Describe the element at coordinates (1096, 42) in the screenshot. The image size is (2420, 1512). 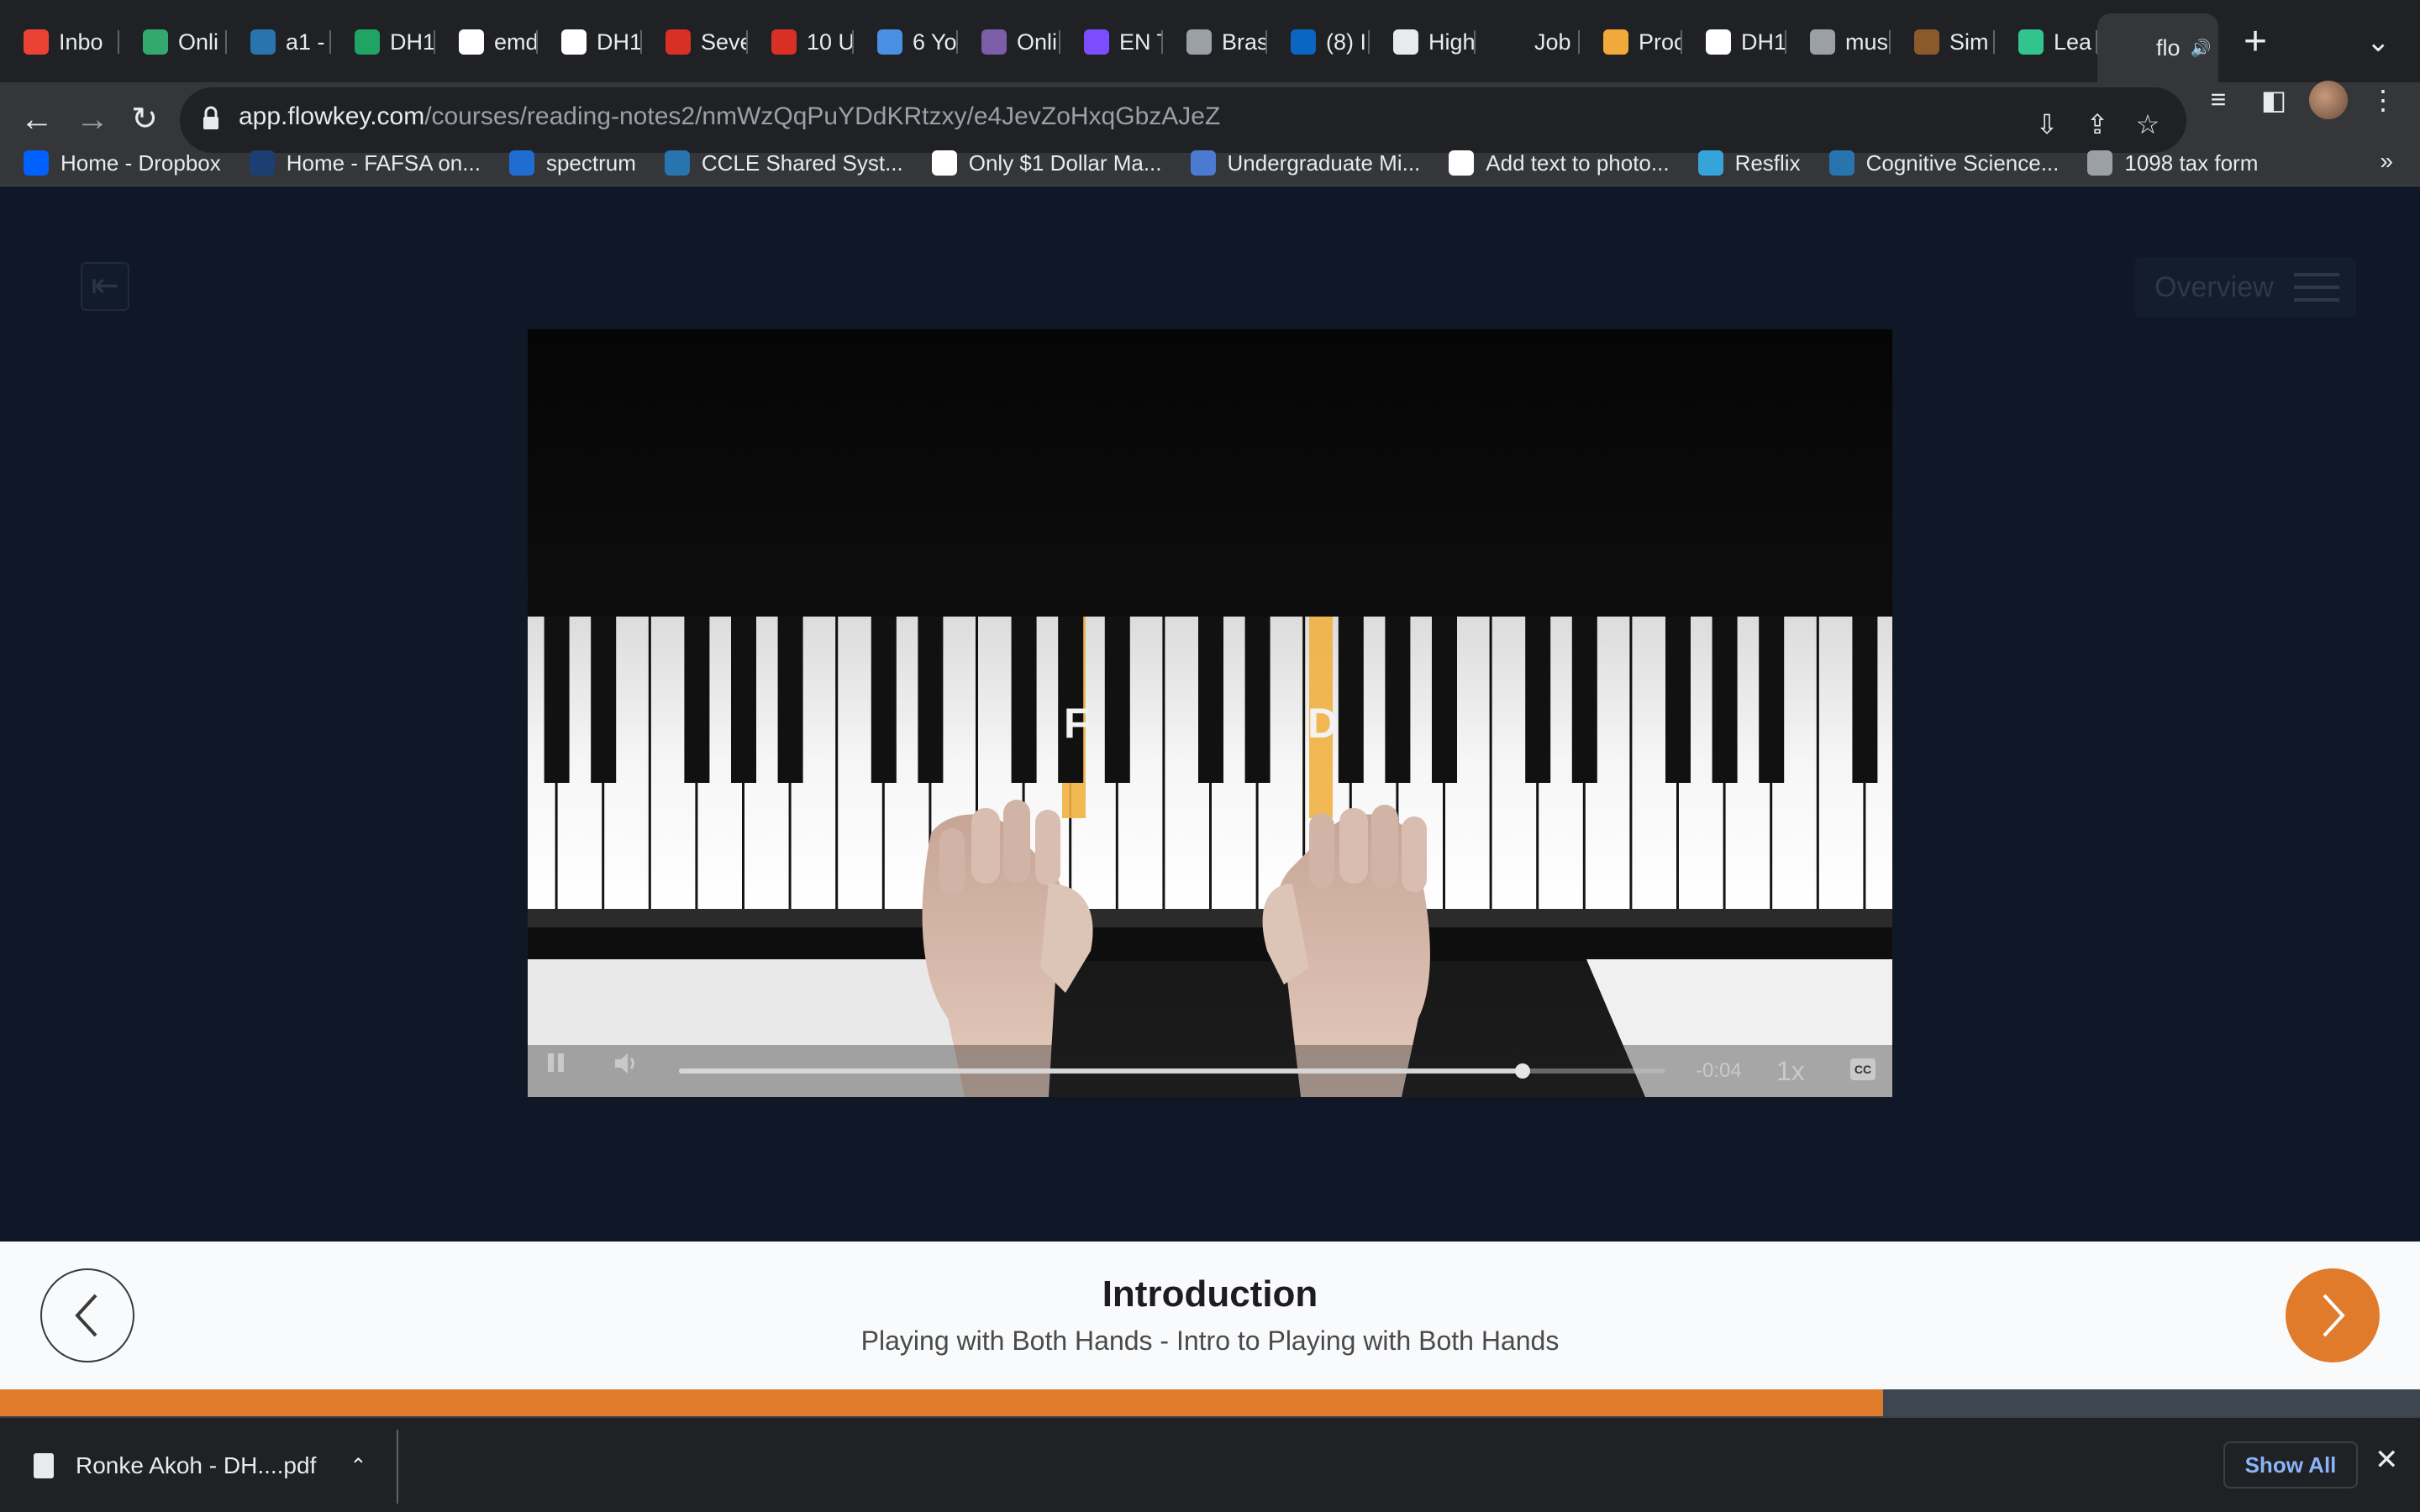
I see `play-icon` at that location.